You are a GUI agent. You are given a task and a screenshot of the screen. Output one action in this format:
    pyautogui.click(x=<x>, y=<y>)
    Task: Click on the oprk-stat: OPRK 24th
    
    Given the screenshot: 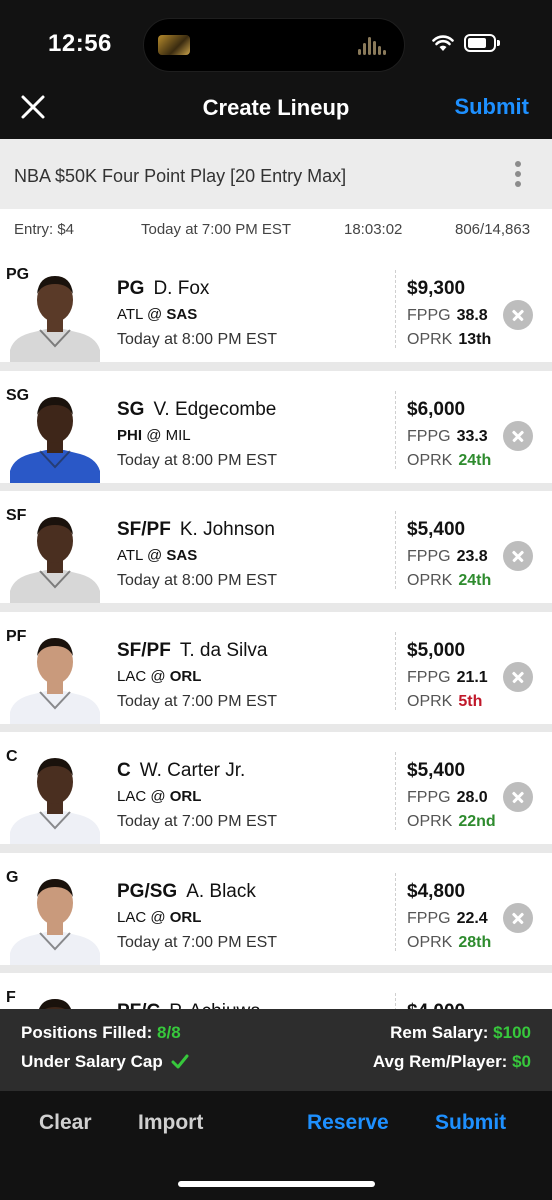 What is the action you would take?
    pyautogui.click(x=449, y=581)
    